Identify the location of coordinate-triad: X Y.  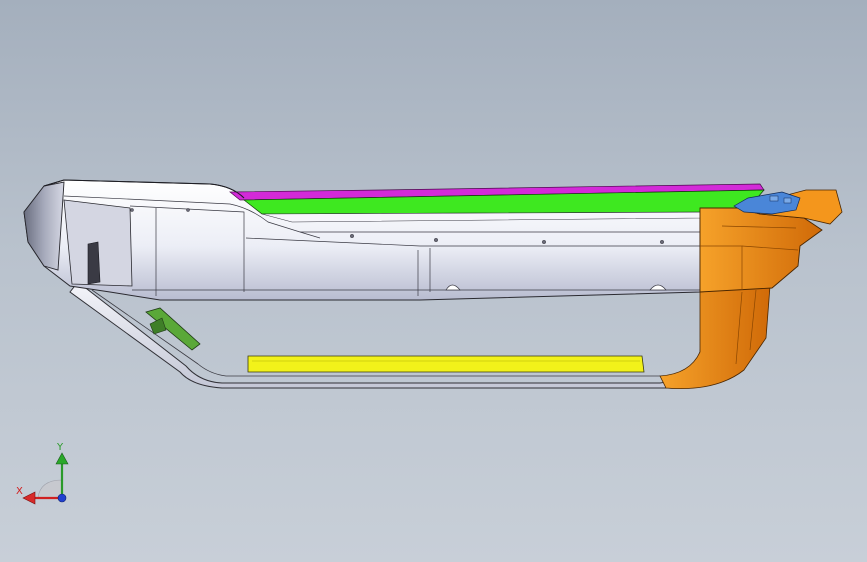
(45, 475).